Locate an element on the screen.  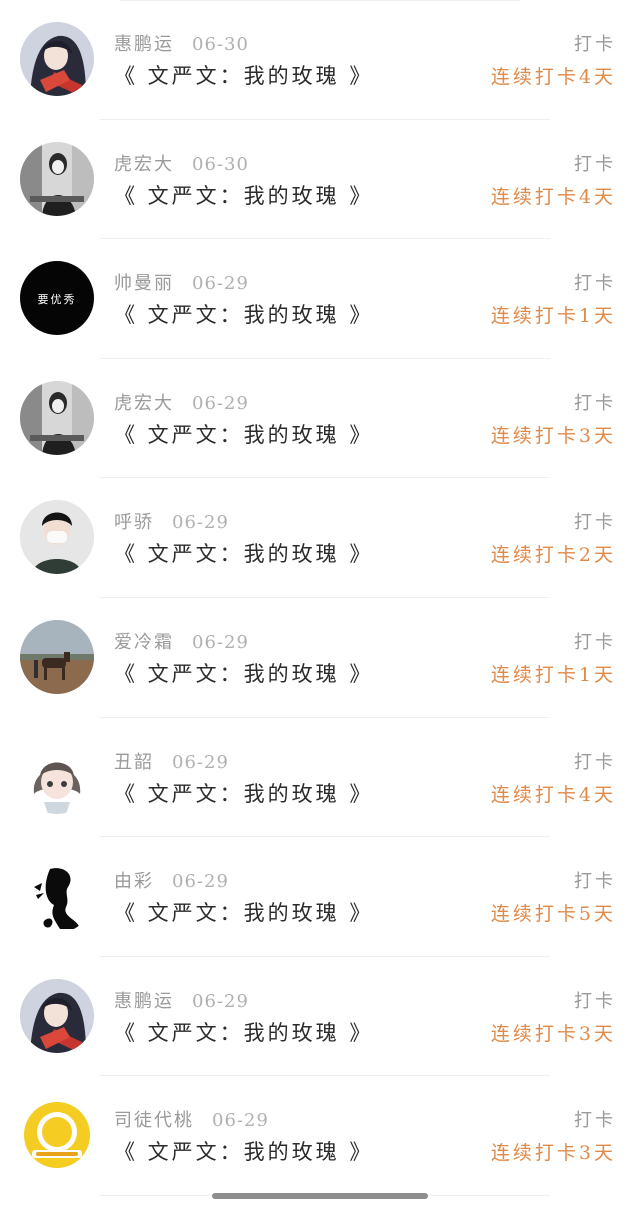
checkin-list-item: 要优秀 帅曼丽 06-29 《 文严文：我的玫瑰 》 打卡 连续打卡1天 is located at coordinates (320, 299).